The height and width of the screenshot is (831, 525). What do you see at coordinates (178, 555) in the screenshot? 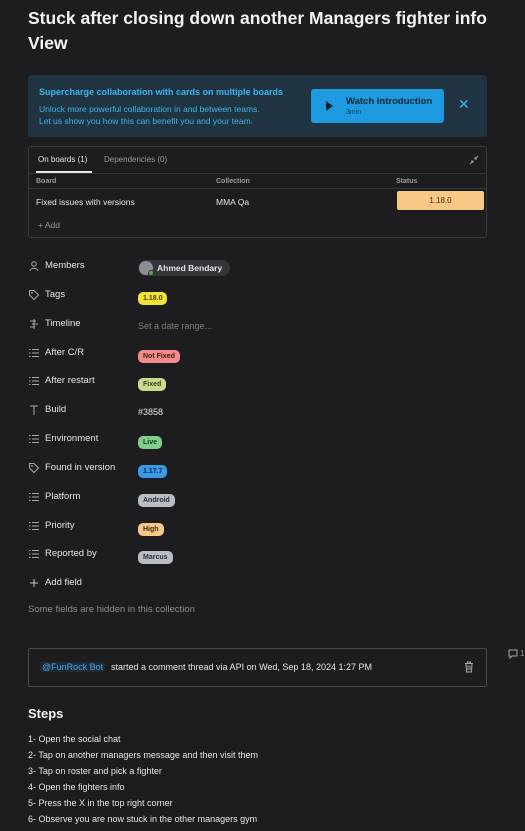
I see `field-reported-by: Reported by Marcus` at bounding box center [178, 555].